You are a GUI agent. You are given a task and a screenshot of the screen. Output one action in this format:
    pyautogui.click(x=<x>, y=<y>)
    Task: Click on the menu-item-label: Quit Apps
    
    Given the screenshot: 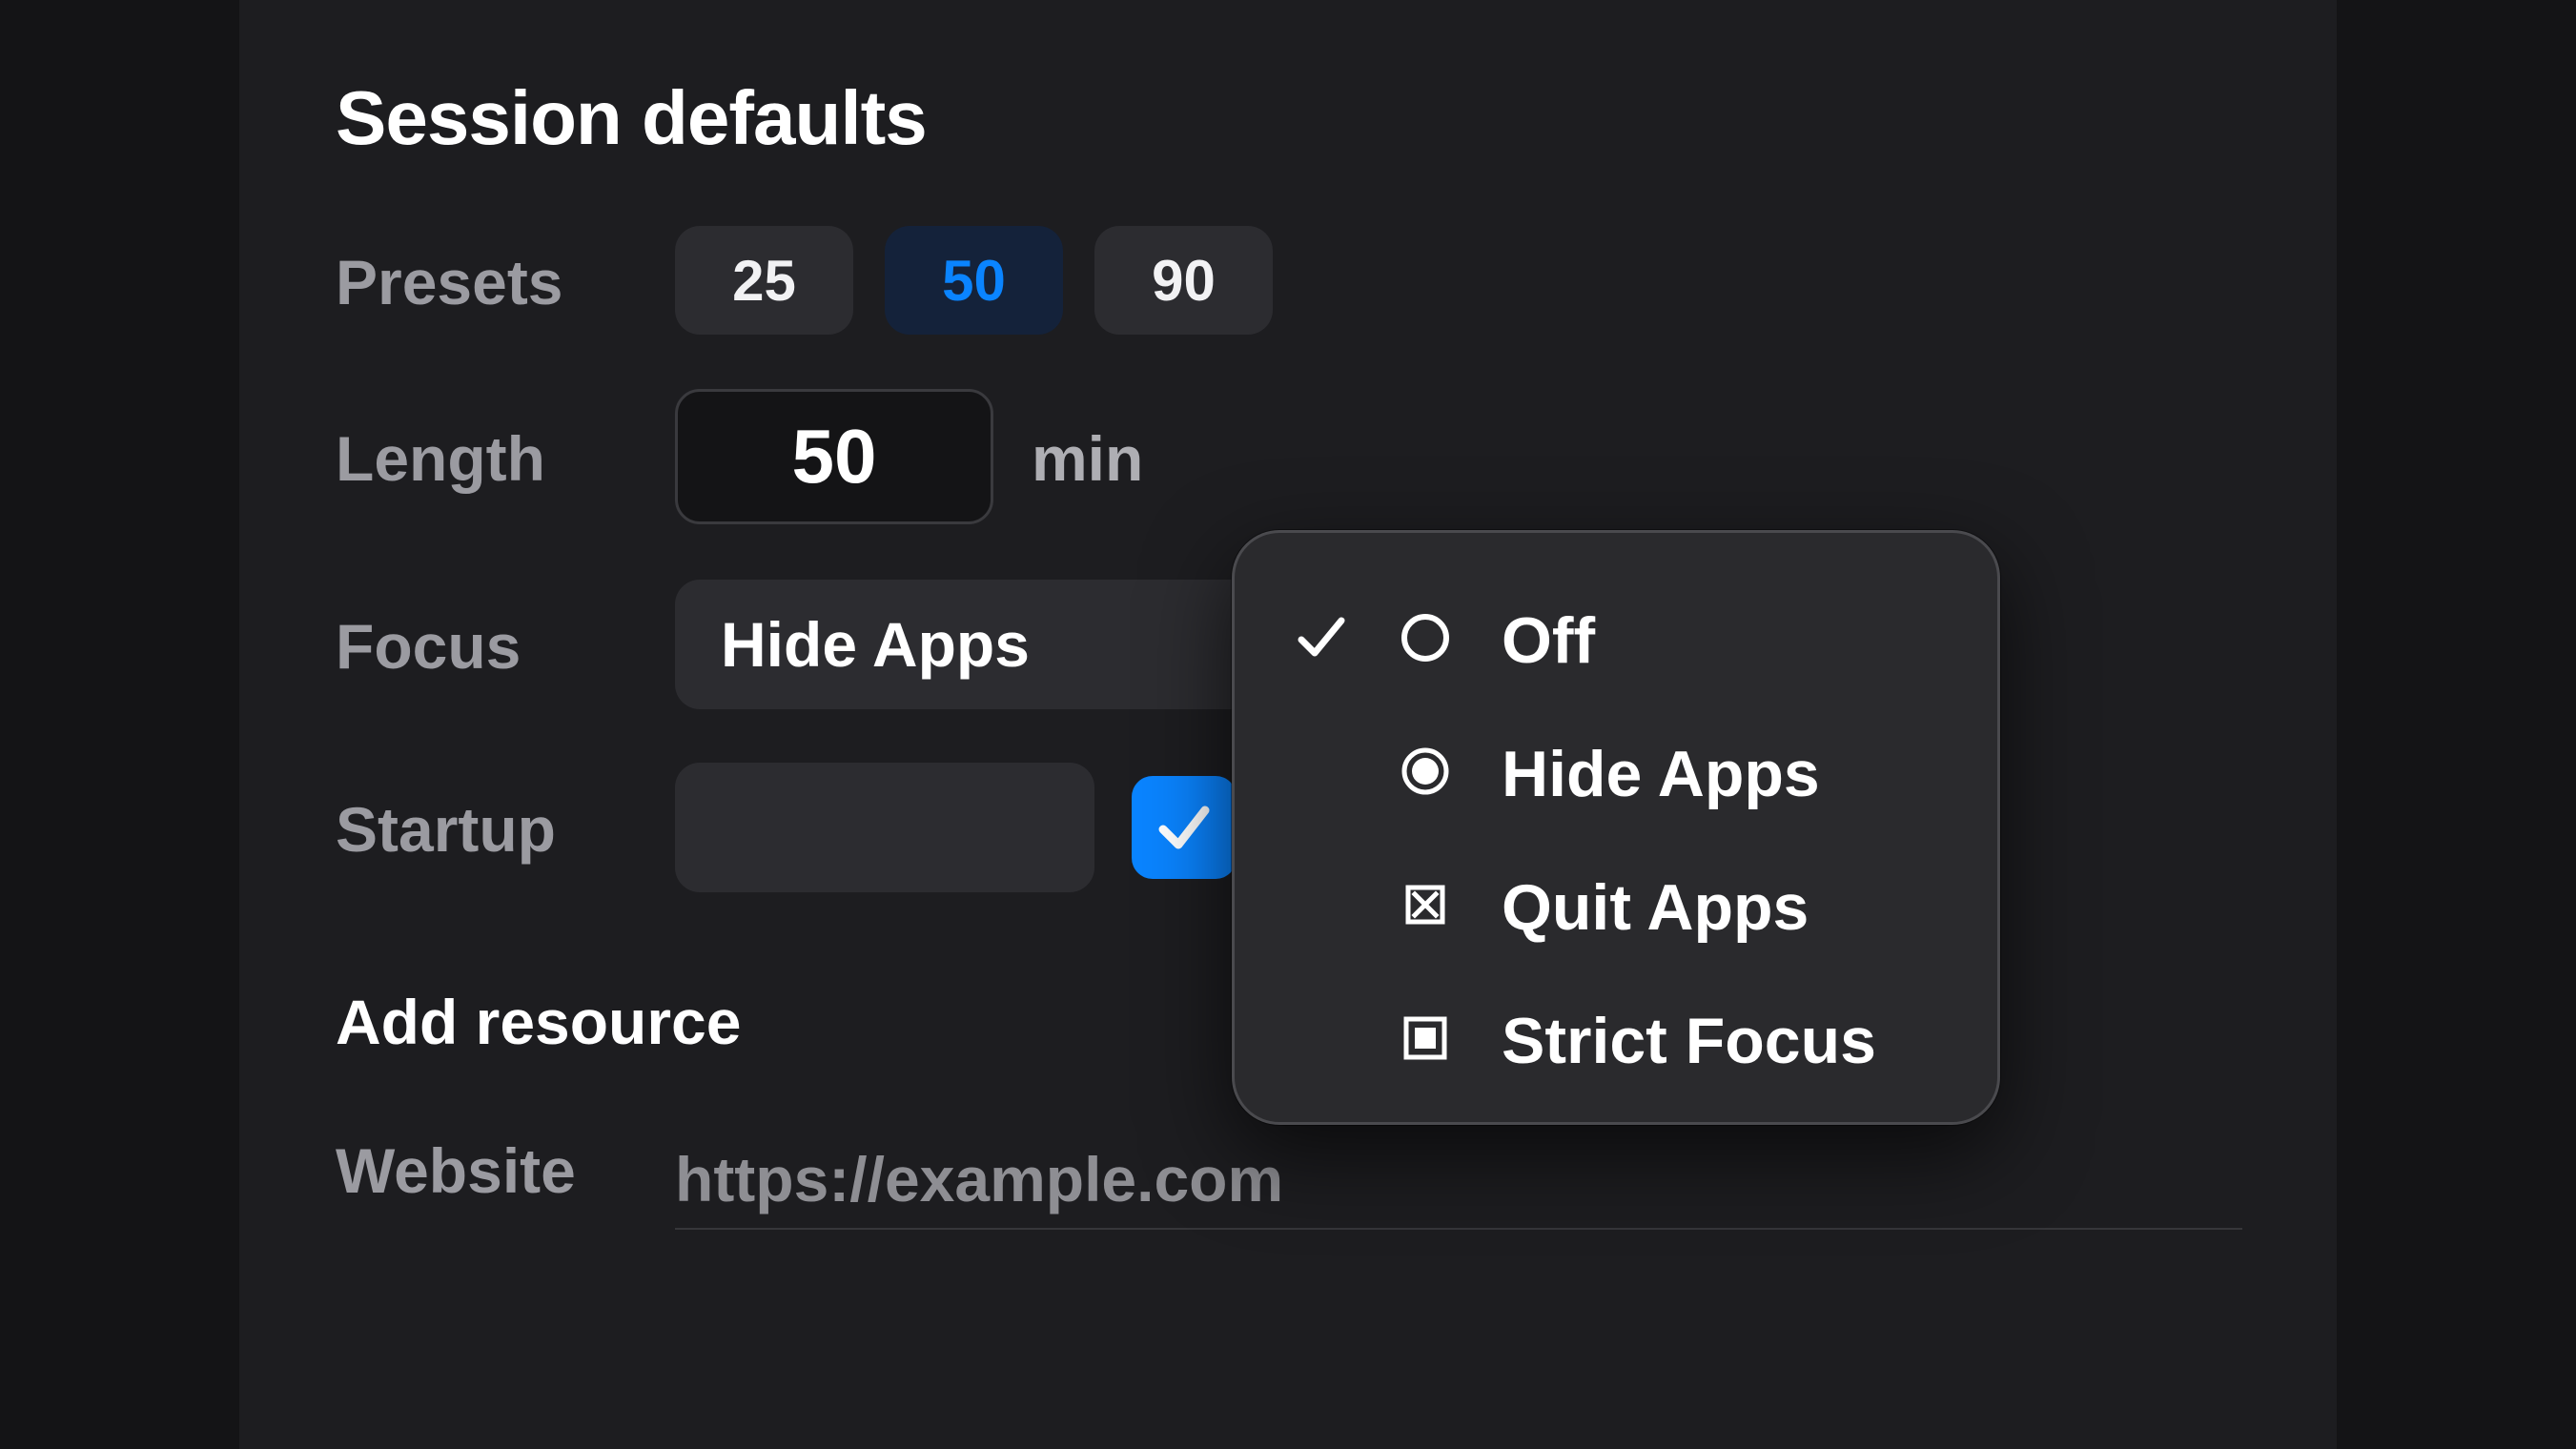 What is the action you would take?
    pyautogui.click(x=1655, y=907)
    